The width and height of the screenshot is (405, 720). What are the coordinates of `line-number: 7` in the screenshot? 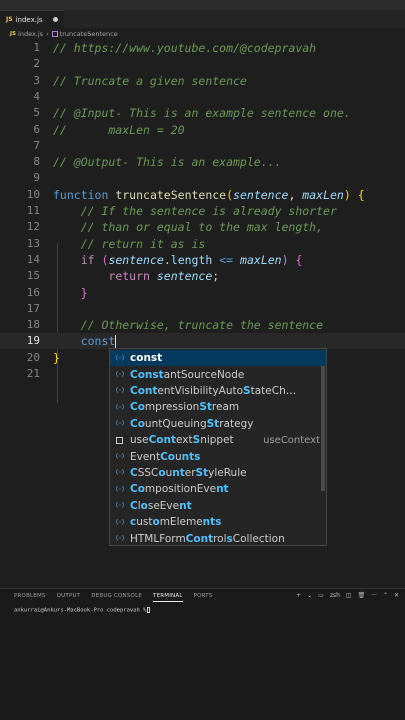 It's located at (36, 145).